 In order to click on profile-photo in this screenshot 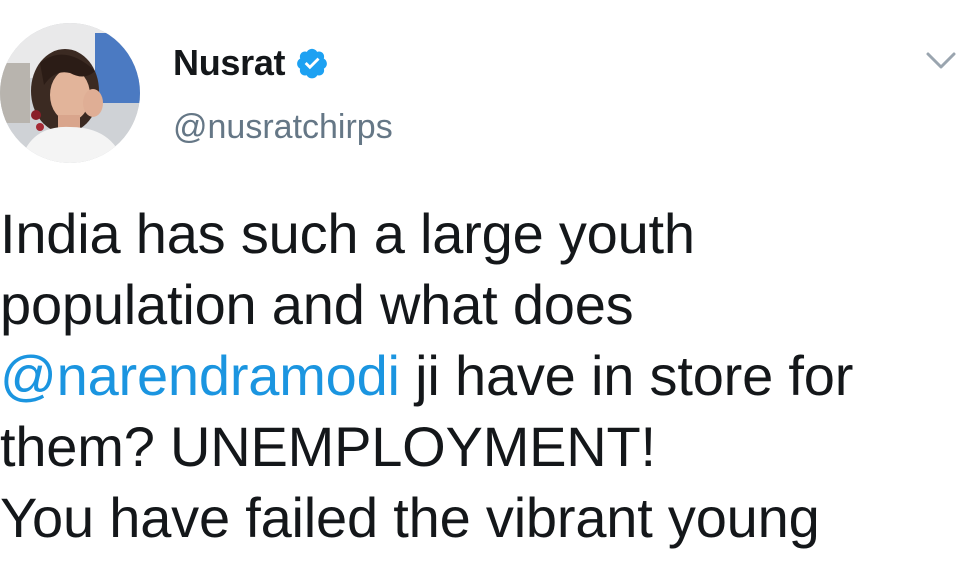, I will do `click(70, 93)`.